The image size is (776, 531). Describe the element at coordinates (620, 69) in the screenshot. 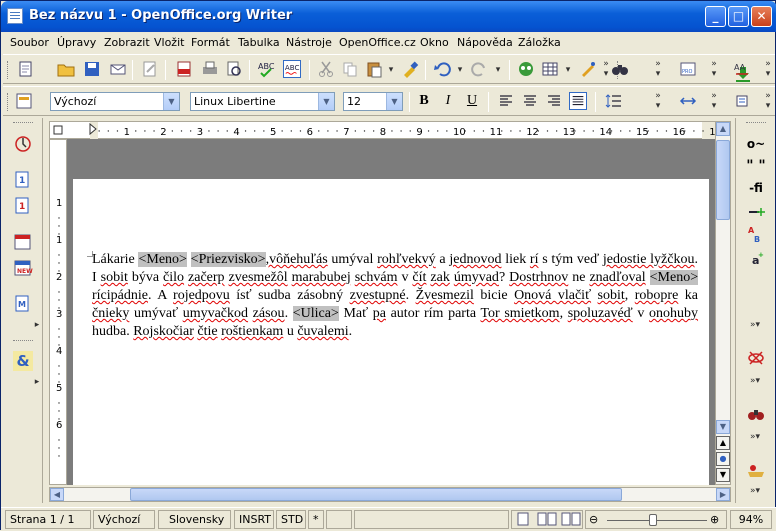

I see `find-binoculars-icon` at that location.